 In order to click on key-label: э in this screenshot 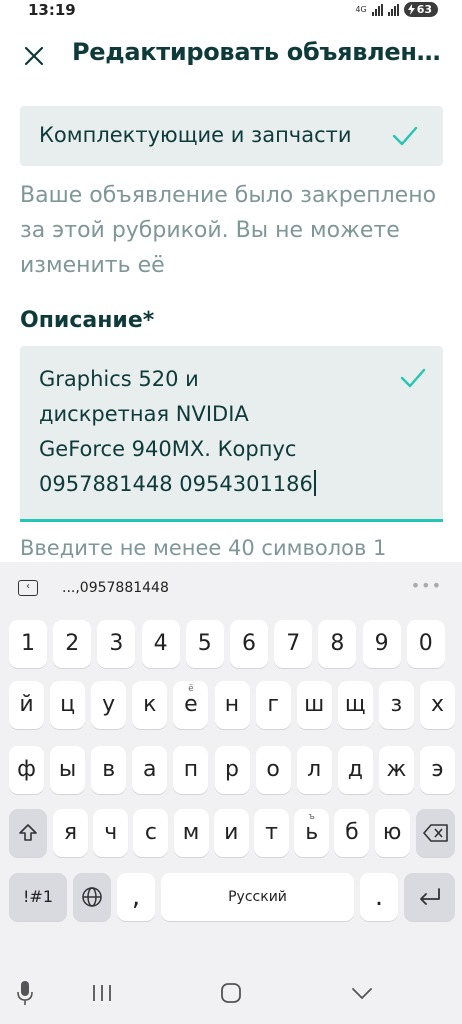, I will do `click(437, 769)`.